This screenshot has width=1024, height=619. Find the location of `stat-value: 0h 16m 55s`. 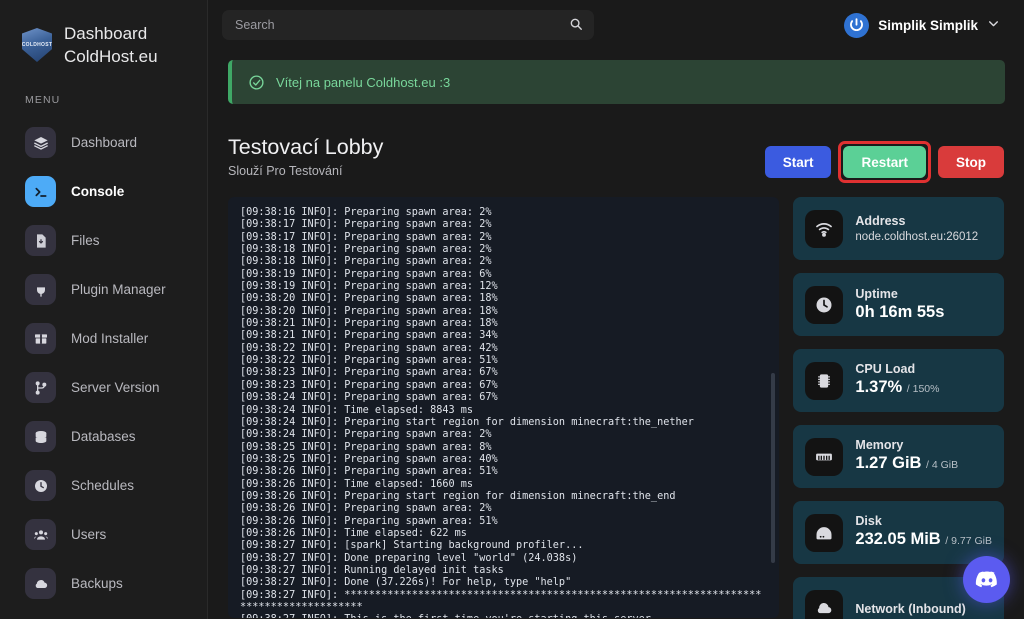

stat-value: 0h 16m 55s is located at coordinates (900, 312).